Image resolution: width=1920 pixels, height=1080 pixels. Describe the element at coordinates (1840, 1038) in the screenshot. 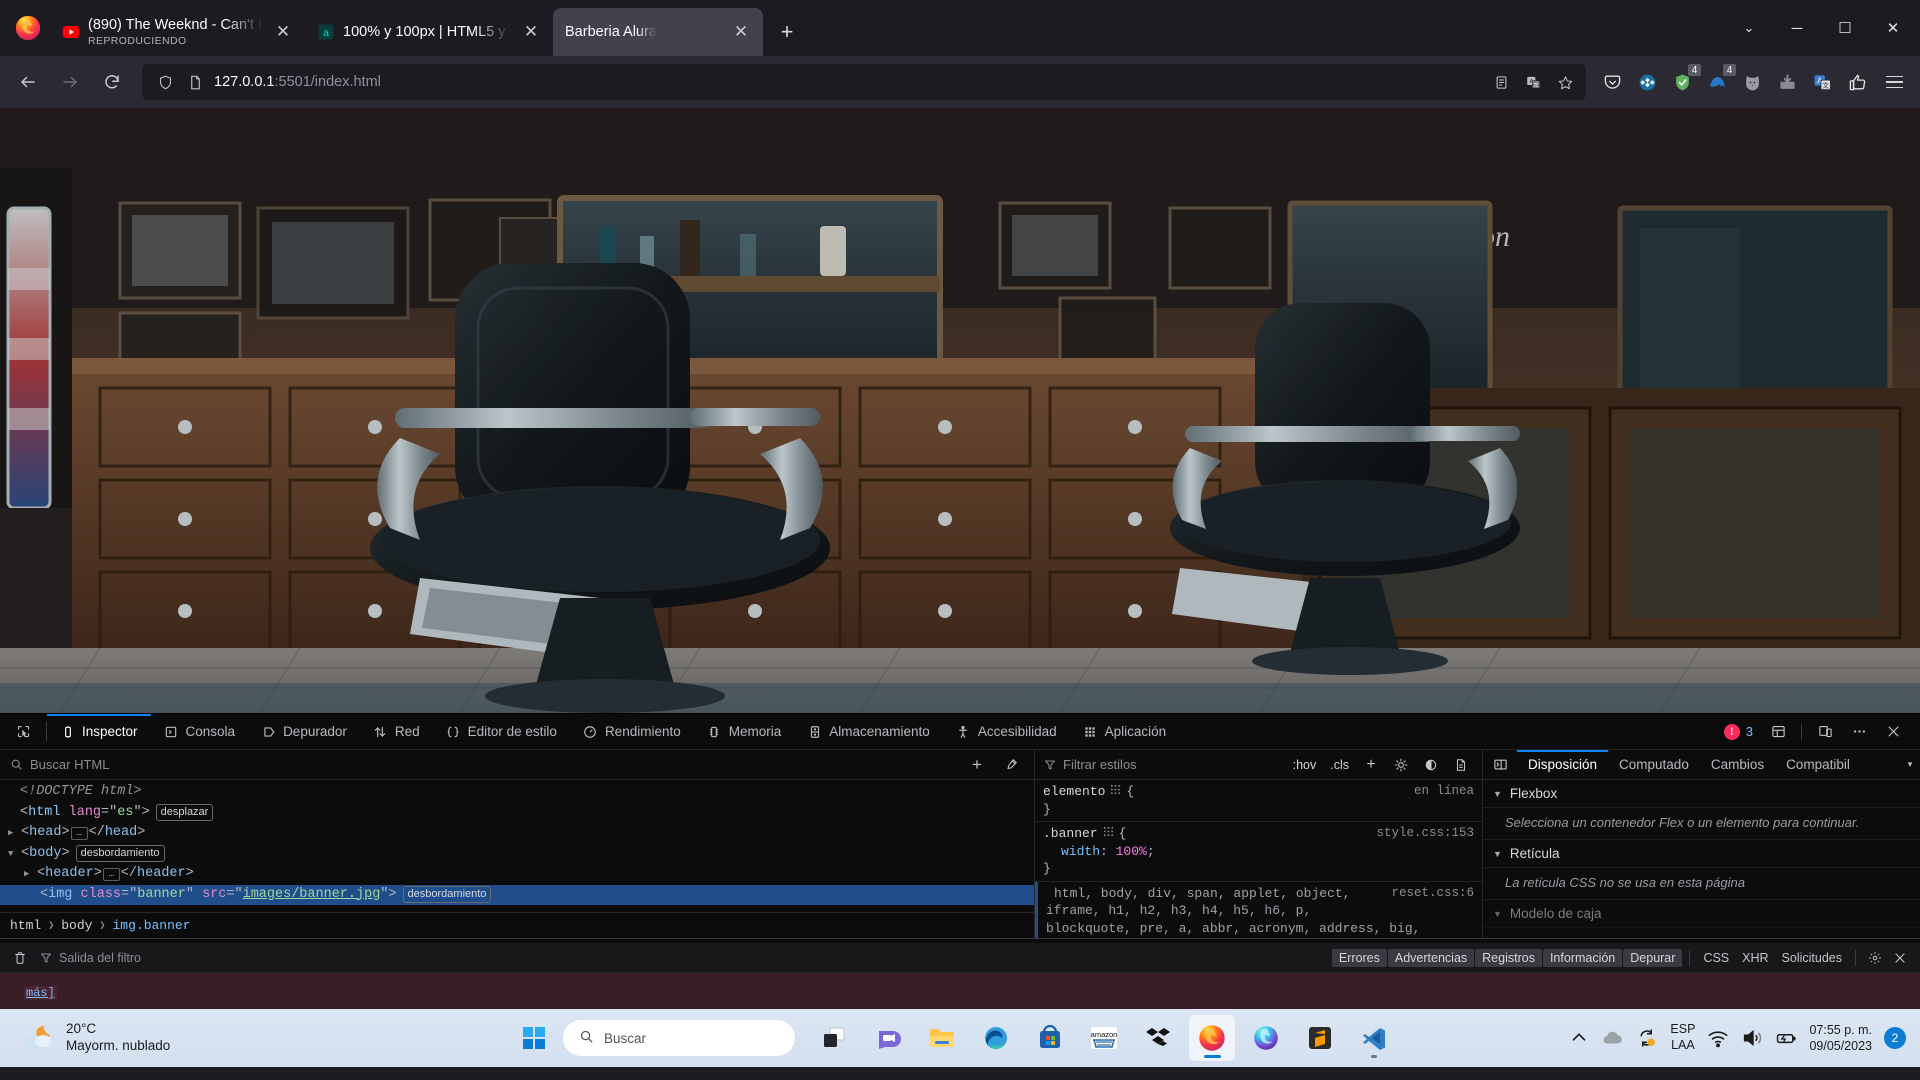

I see `taskbar-clock: 07:55 p. m. 09/05/2023` at that location.